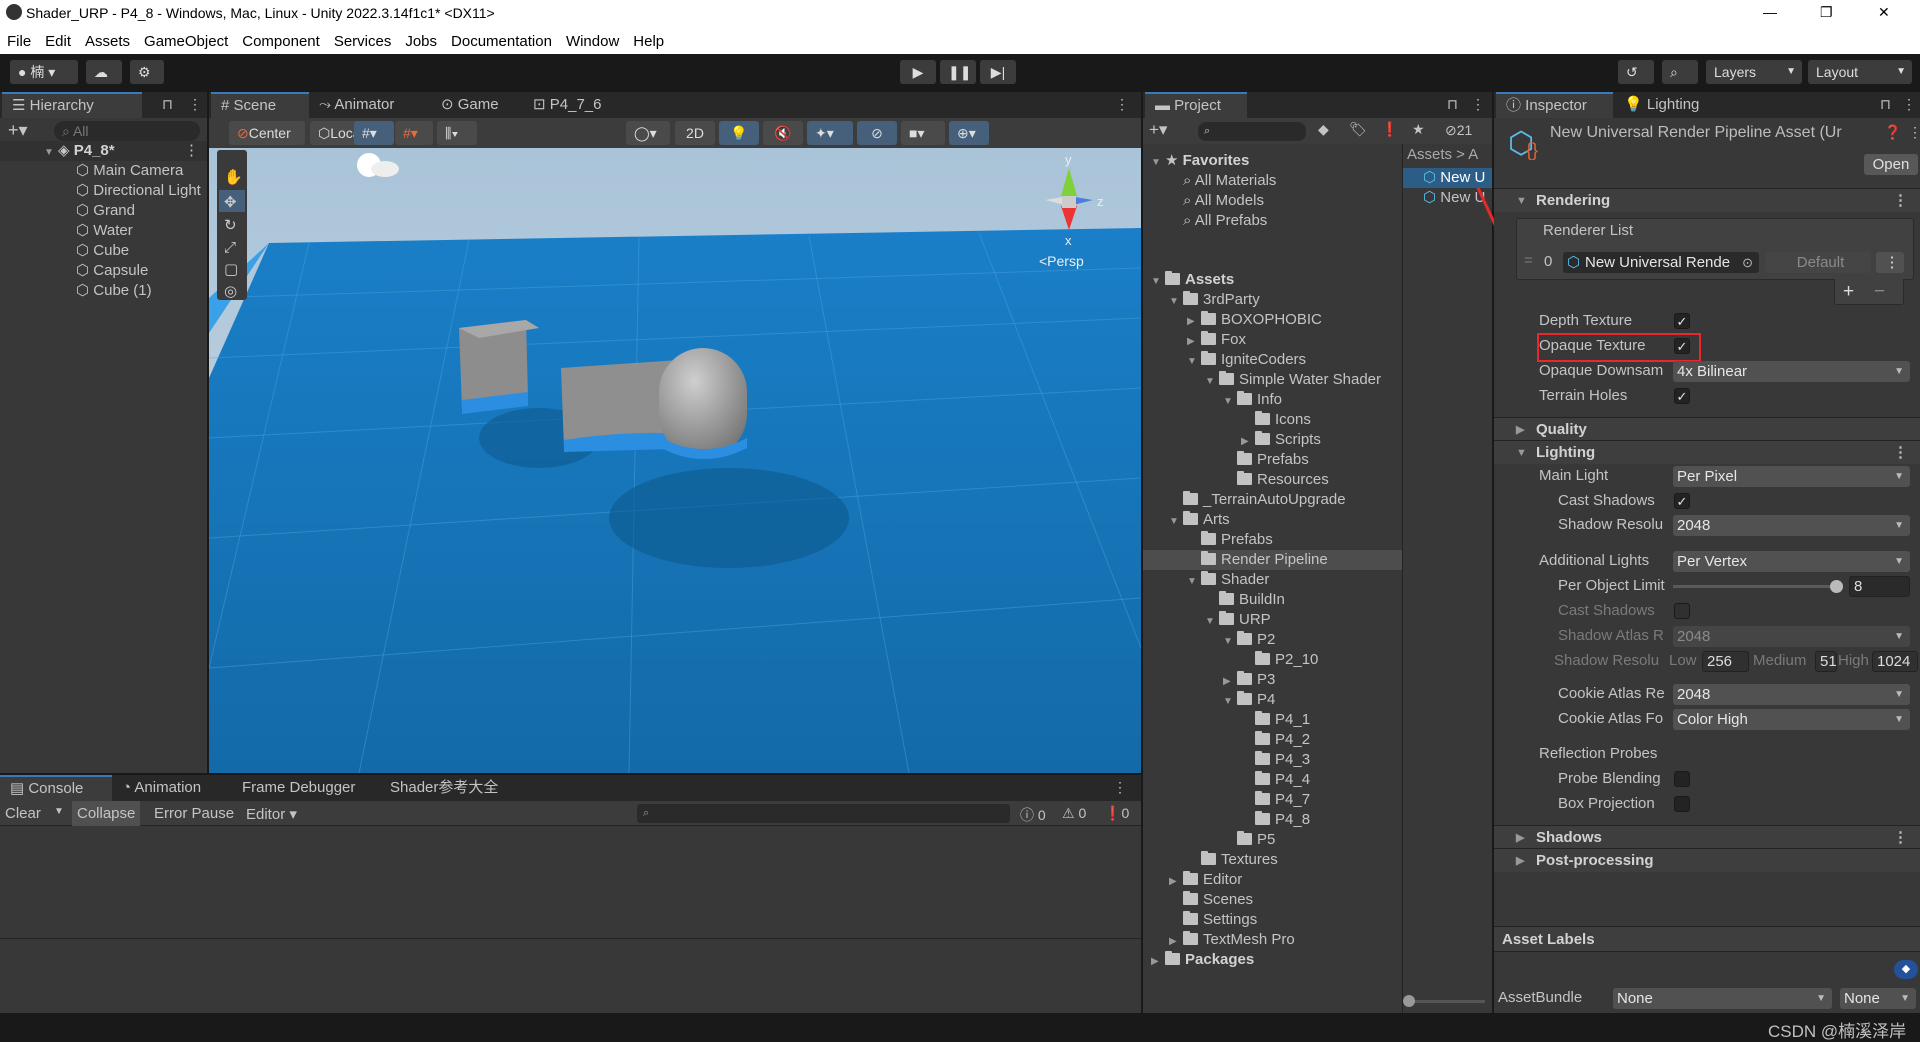 The width and height of the screenshot is (1920, 1042). What do you see at coordinates (470, 105) in the screenshot?
I see `tab-game: ⊙ Game` at bounding box center [470, 105].